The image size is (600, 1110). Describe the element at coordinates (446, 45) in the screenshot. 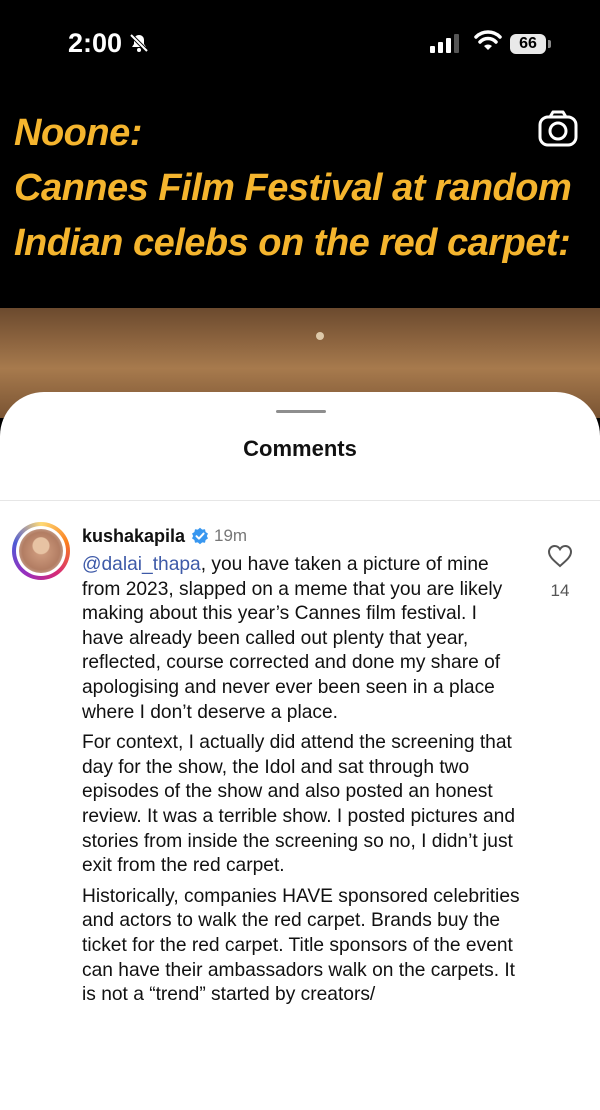

I see `cell-signal-icon` at that location.